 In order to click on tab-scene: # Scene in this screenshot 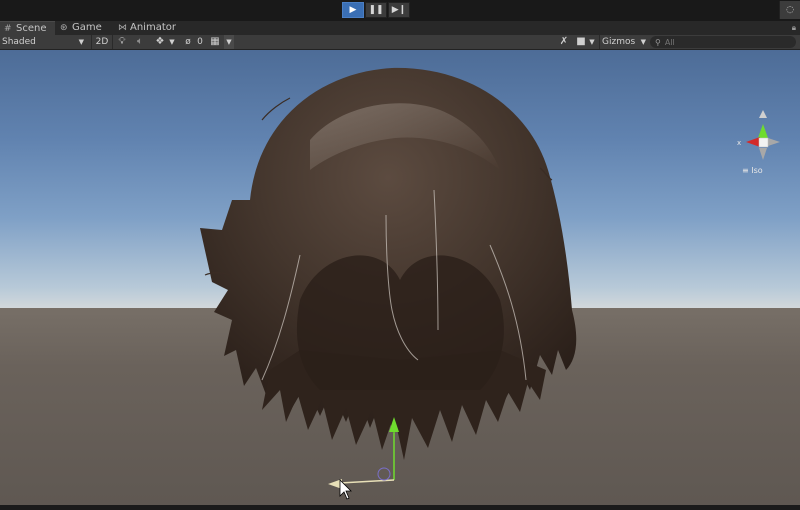, I will do `click(27, 28)`.